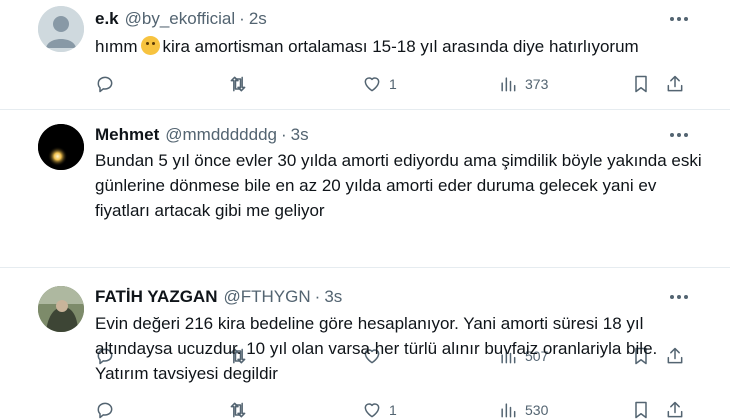 The width and height of the screenshot is (730, 420). I want to click on display-name: FATİH YAZGAN, so click(156, 297).